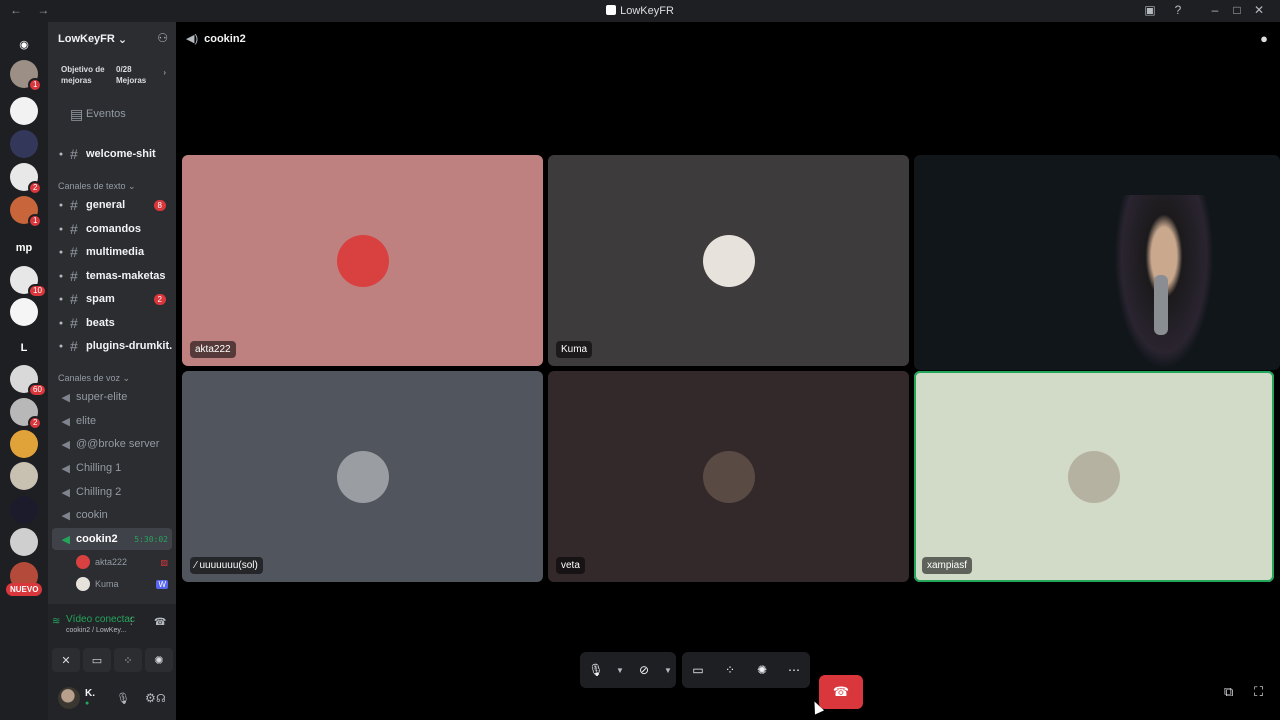 The image size is (1280, 720). I want to click on username: K., so click(90, 693).